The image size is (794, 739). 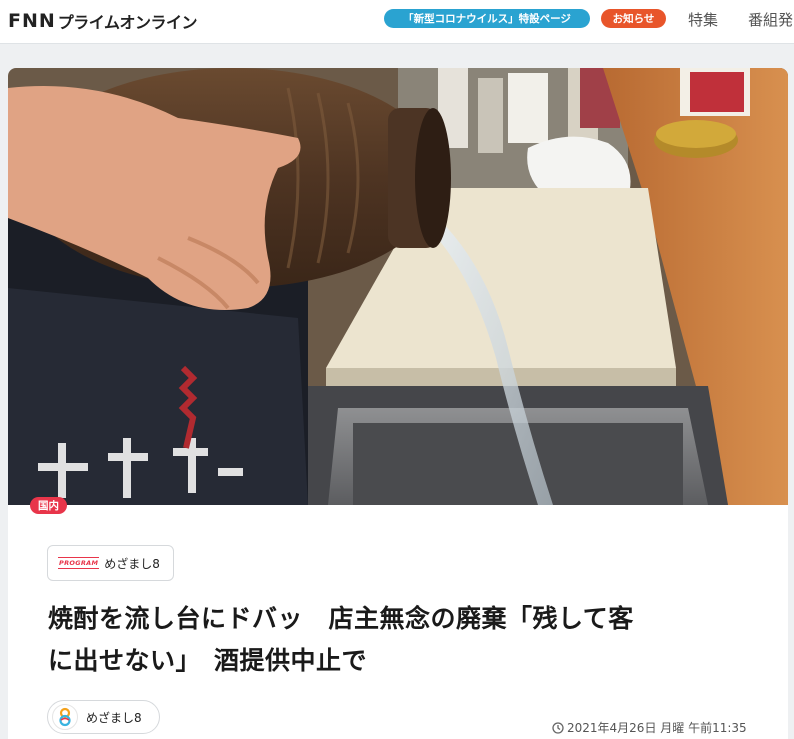 I want to click on publish-date: 2021年4月26日 月曜 午前11:35, so click(x=649, y=727).